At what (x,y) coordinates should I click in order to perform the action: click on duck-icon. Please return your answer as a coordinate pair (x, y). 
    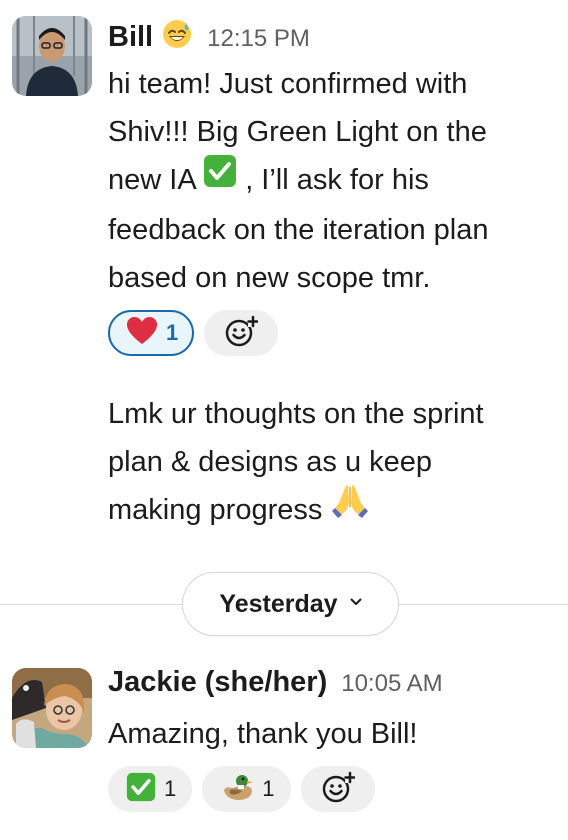
    Looking at the image, I should click on (237, 789).